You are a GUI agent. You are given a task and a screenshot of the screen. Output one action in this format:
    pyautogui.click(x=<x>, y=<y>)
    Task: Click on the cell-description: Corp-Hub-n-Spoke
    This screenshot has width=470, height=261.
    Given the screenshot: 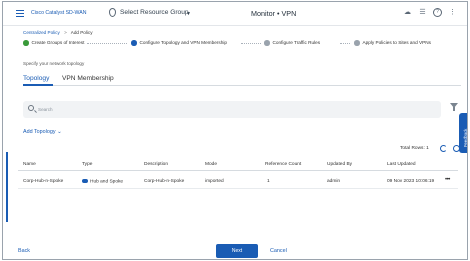 What is the action you would take?
    pyautogui.click(x=164, y=181)
    